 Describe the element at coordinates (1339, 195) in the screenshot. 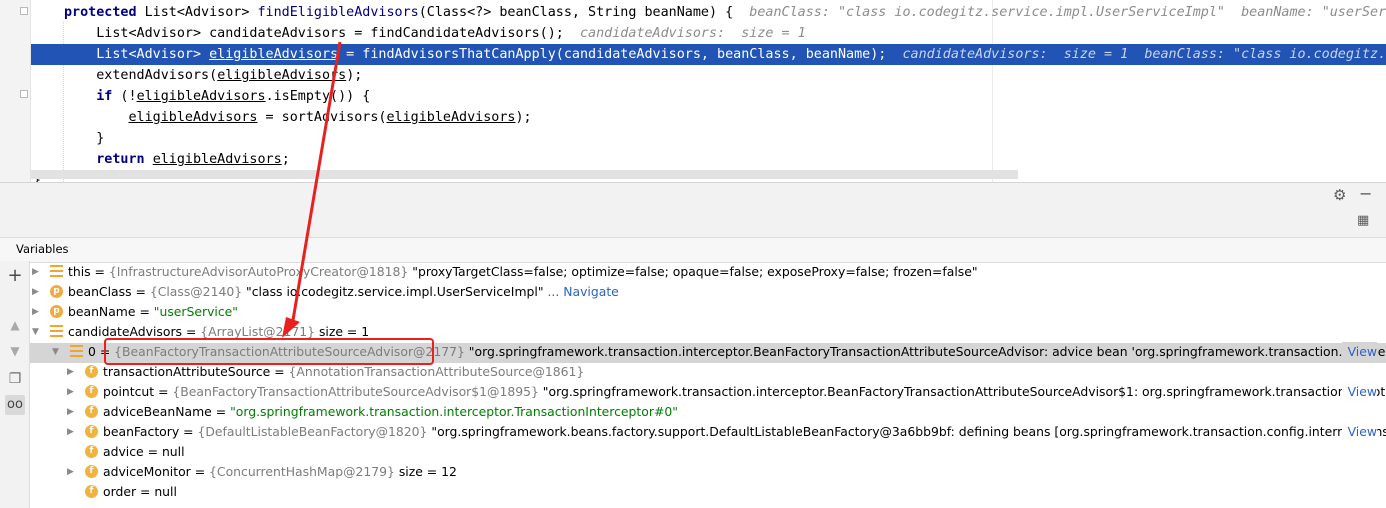

I see `gear-icon: ⚙` at that location.